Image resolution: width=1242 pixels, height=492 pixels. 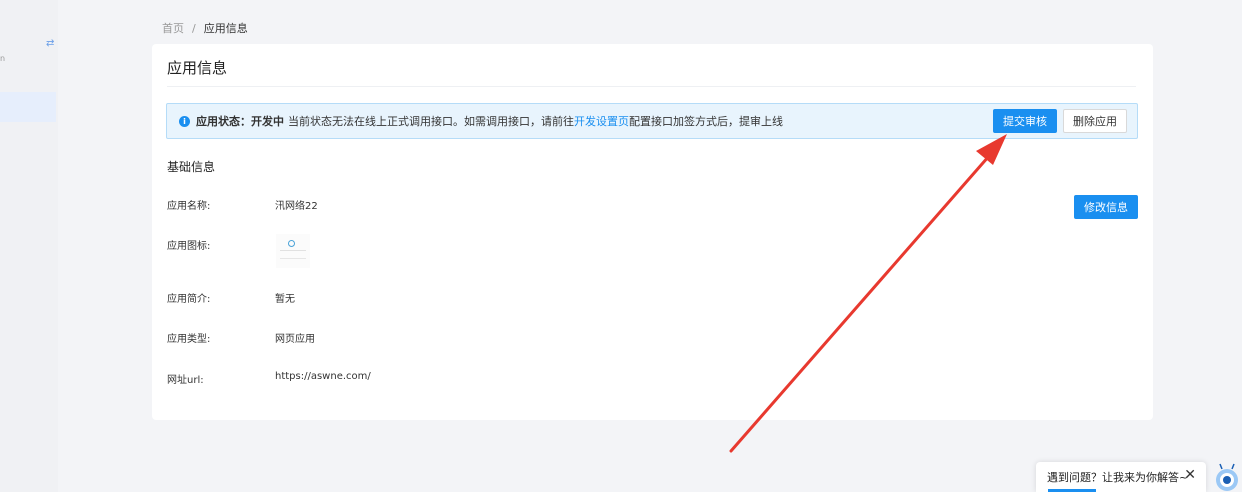 What do you see at coordinates (50, 43) in the screenshot?
I see `swap-icon: ⇄` at bounding box center [50, 43].